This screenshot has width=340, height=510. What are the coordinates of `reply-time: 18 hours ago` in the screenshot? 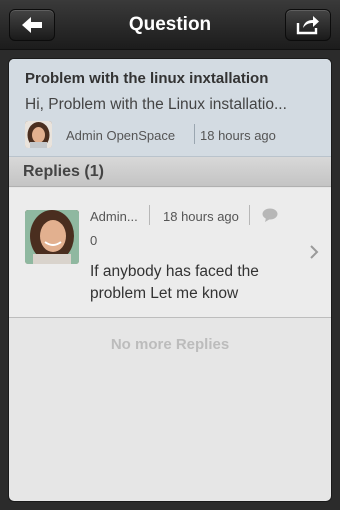 It's located at (201, 216).